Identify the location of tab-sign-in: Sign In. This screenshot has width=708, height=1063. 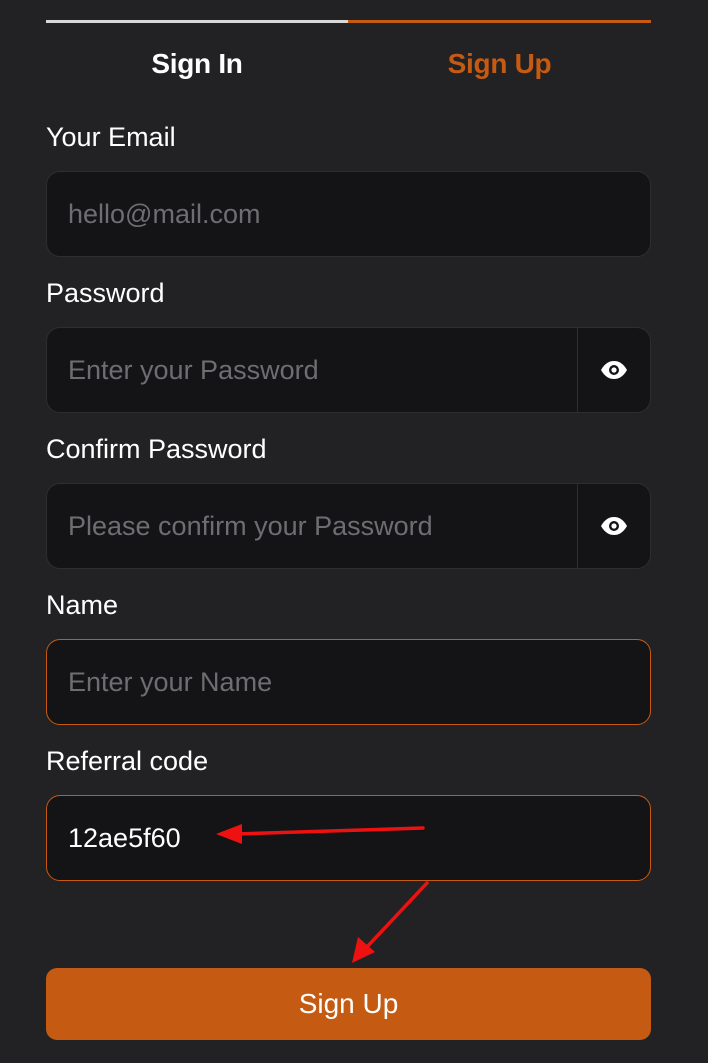
(197, 55).